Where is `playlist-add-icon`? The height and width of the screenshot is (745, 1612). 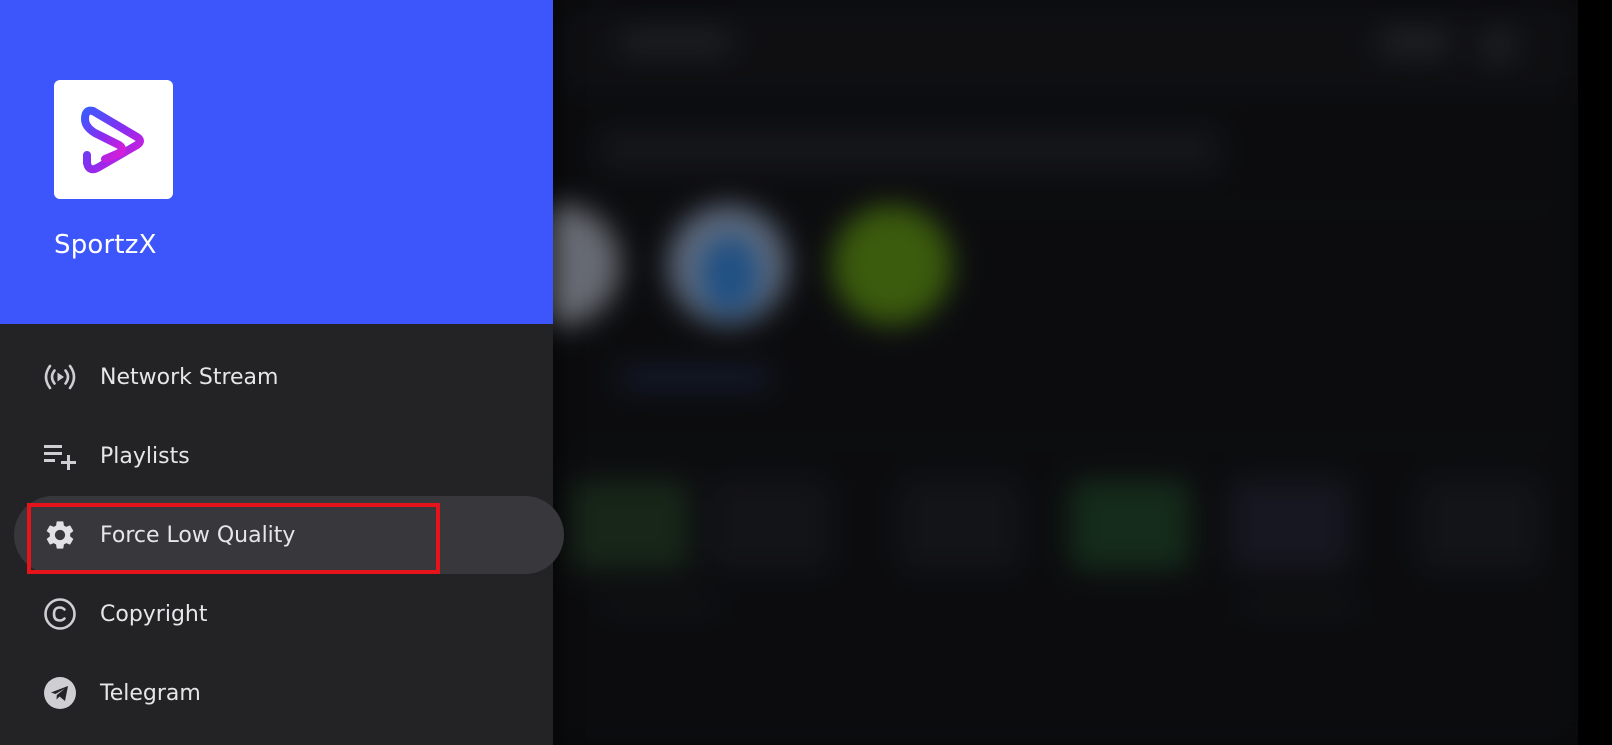 playlist-add-icon is located at coordinates (60, 456).